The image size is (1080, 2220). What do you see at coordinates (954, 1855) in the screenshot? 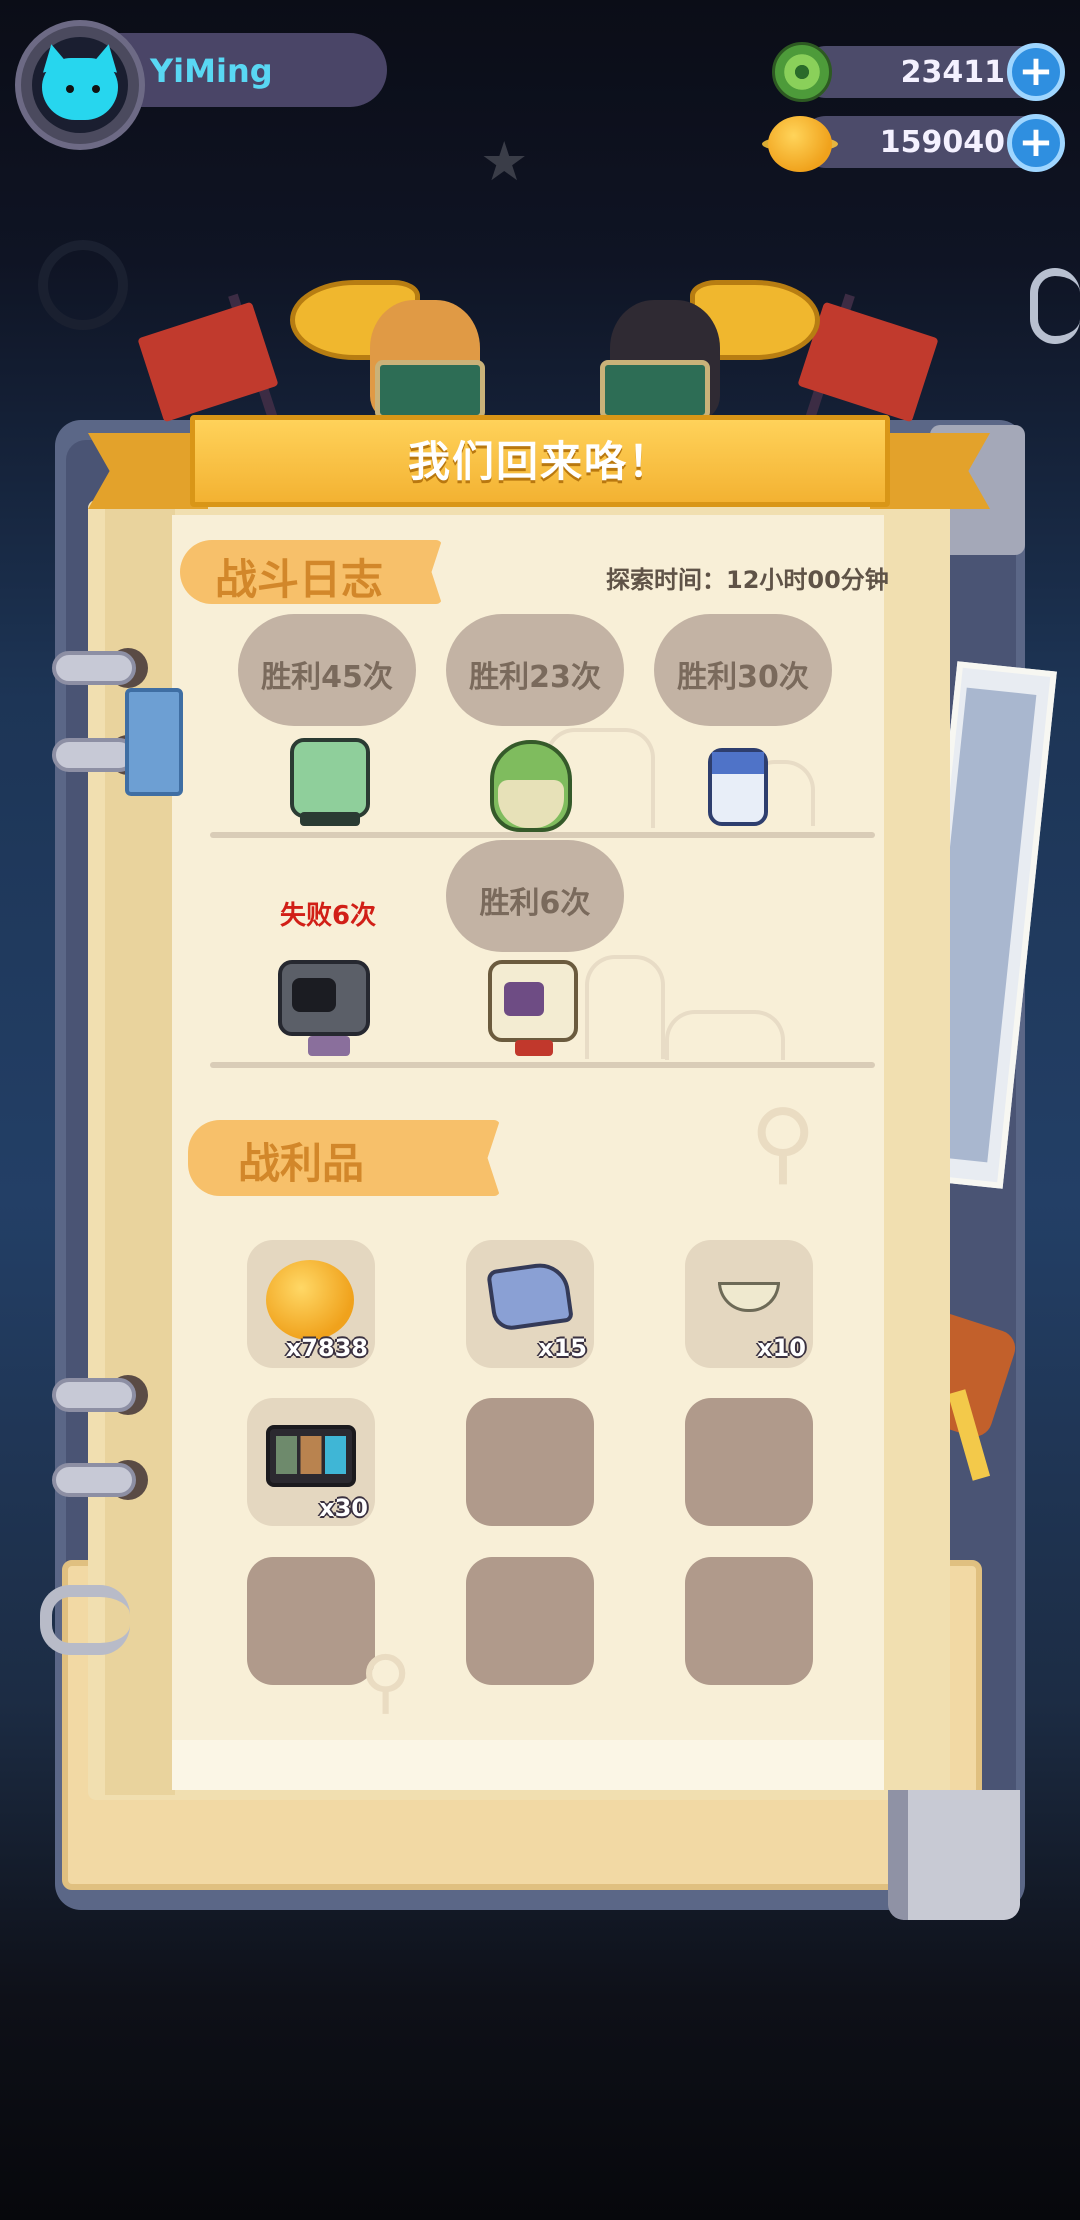
I see `corner-clip-bottom` at bounding box center [954, 1855].